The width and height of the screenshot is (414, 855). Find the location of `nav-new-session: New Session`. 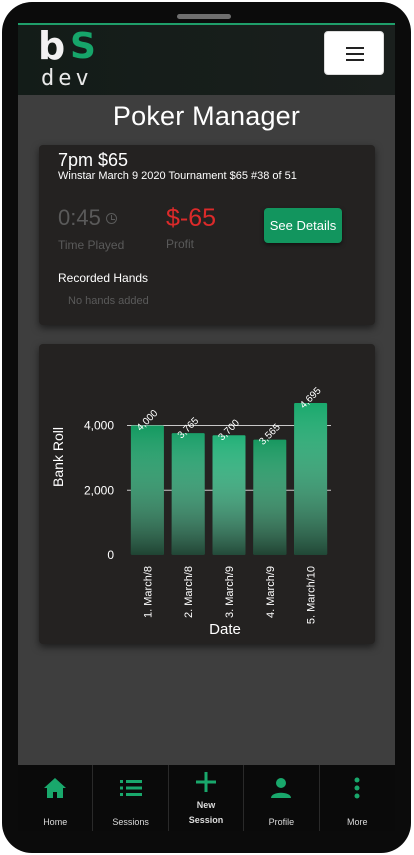

nav-new-session: New Session is located at coordinates (207, 798).